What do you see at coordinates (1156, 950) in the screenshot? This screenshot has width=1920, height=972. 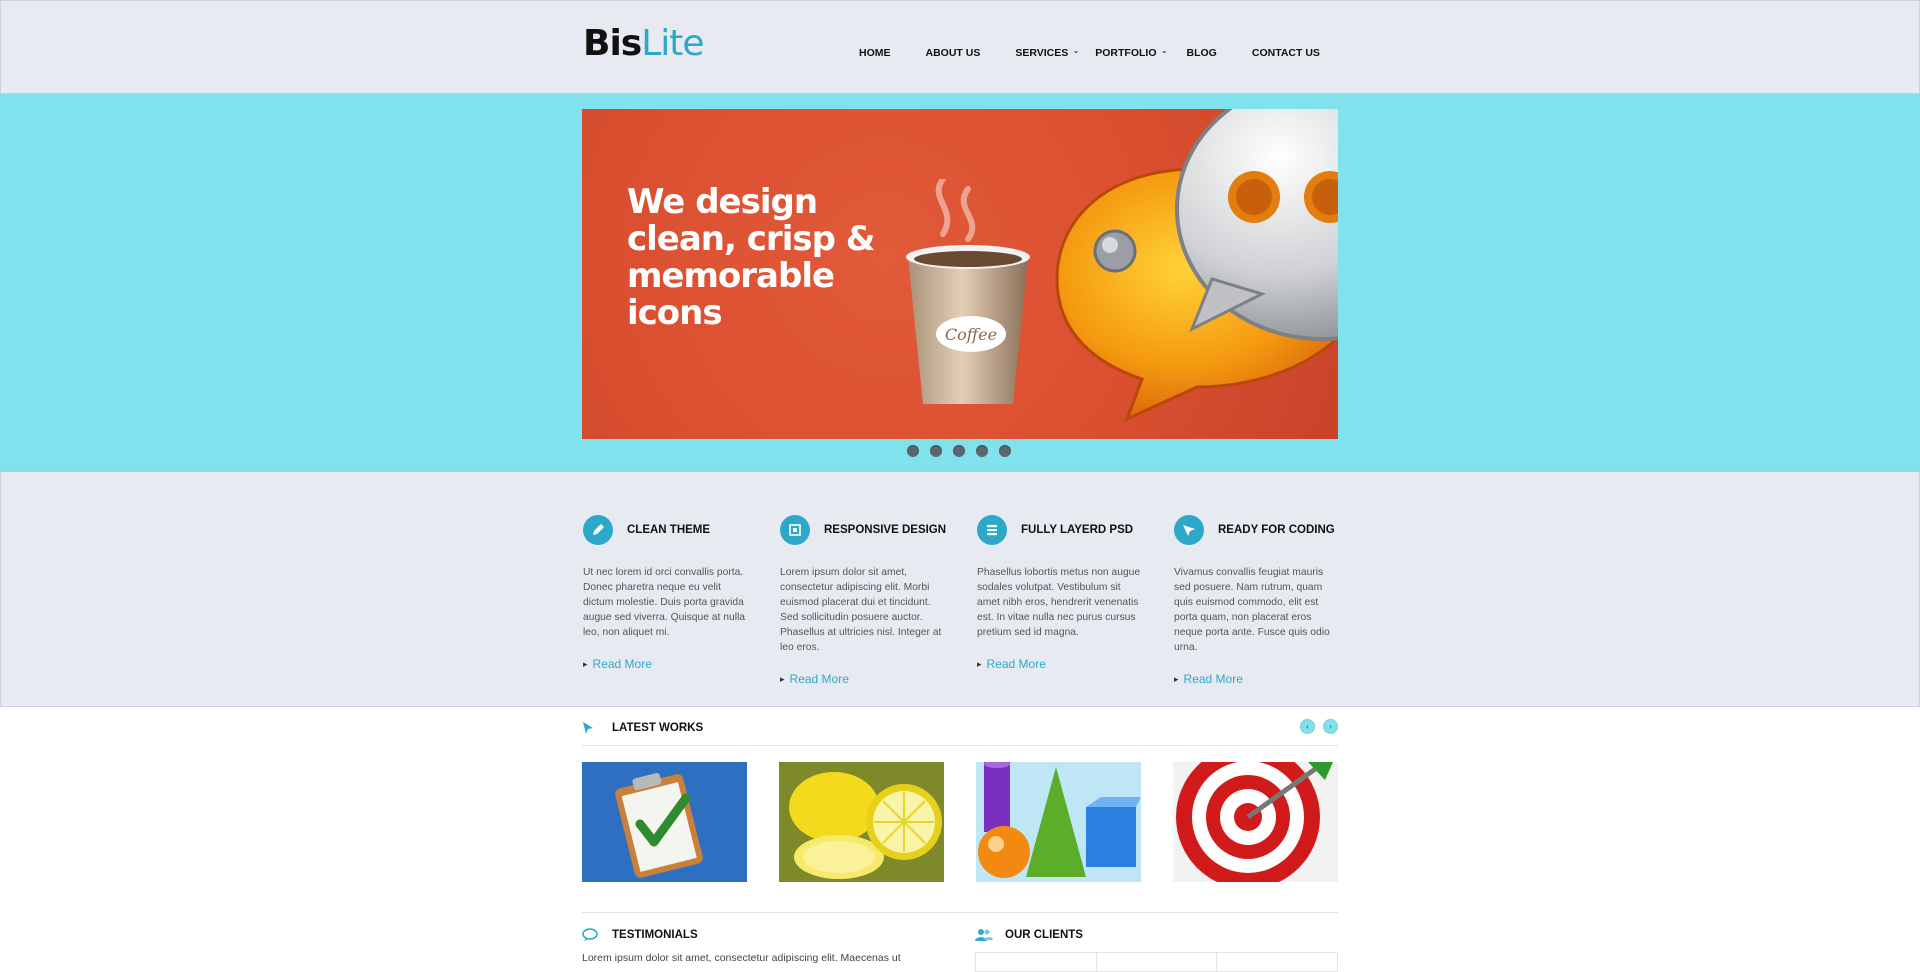 I see `clients-section: OUR CLIENTS` at bounding box center [1156, 950].